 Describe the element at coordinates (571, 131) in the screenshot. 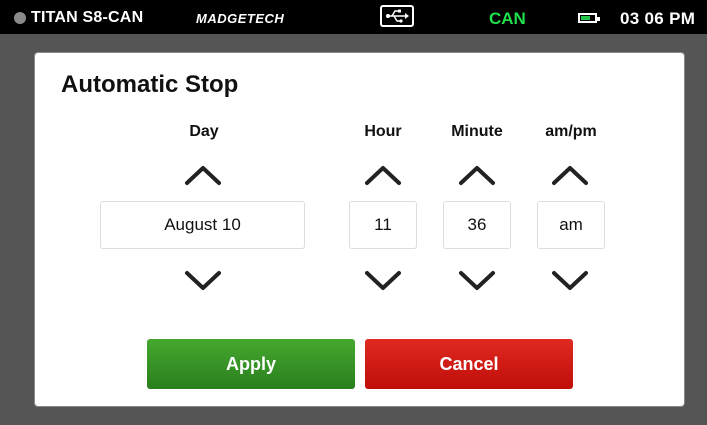

I see `ampm-label: am/pm` at that location.